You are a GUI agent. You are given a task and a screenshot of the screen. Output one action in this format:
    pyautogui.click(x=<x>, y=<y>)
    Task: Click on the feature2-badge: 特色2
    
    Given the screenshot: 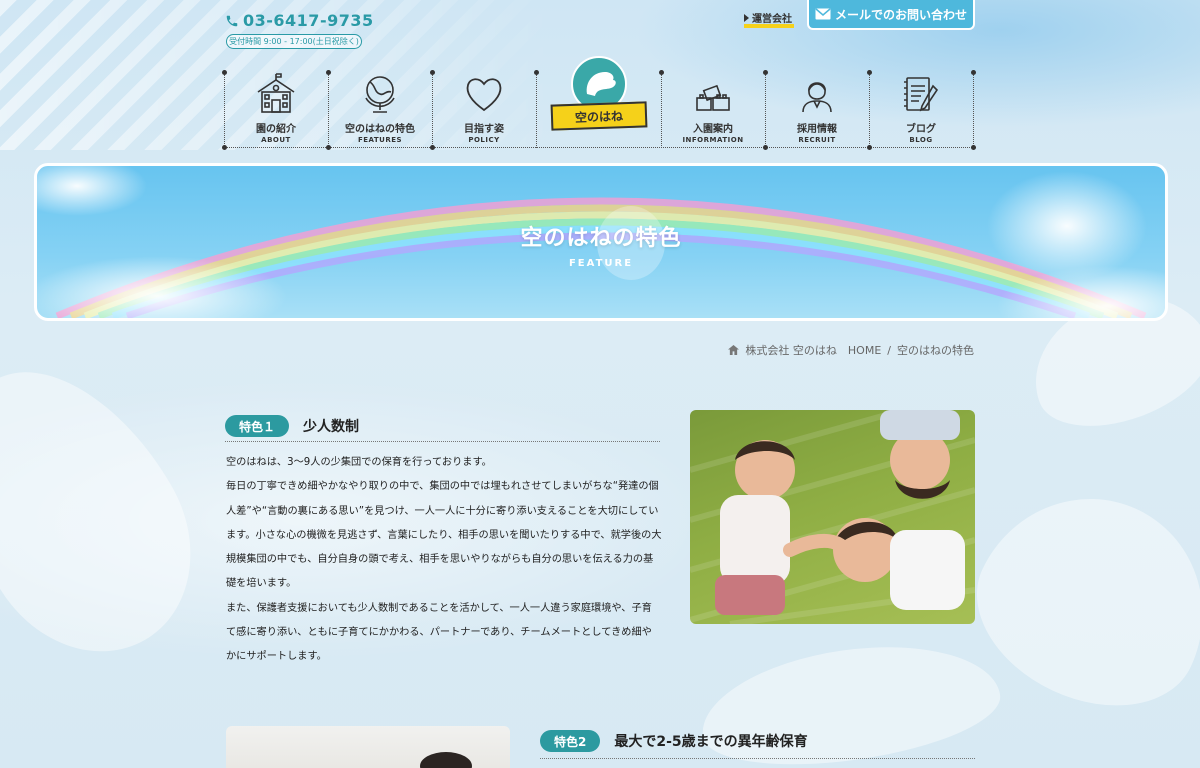 What is the action you would take?
    pyautogui.click(x=570, y=741)
    